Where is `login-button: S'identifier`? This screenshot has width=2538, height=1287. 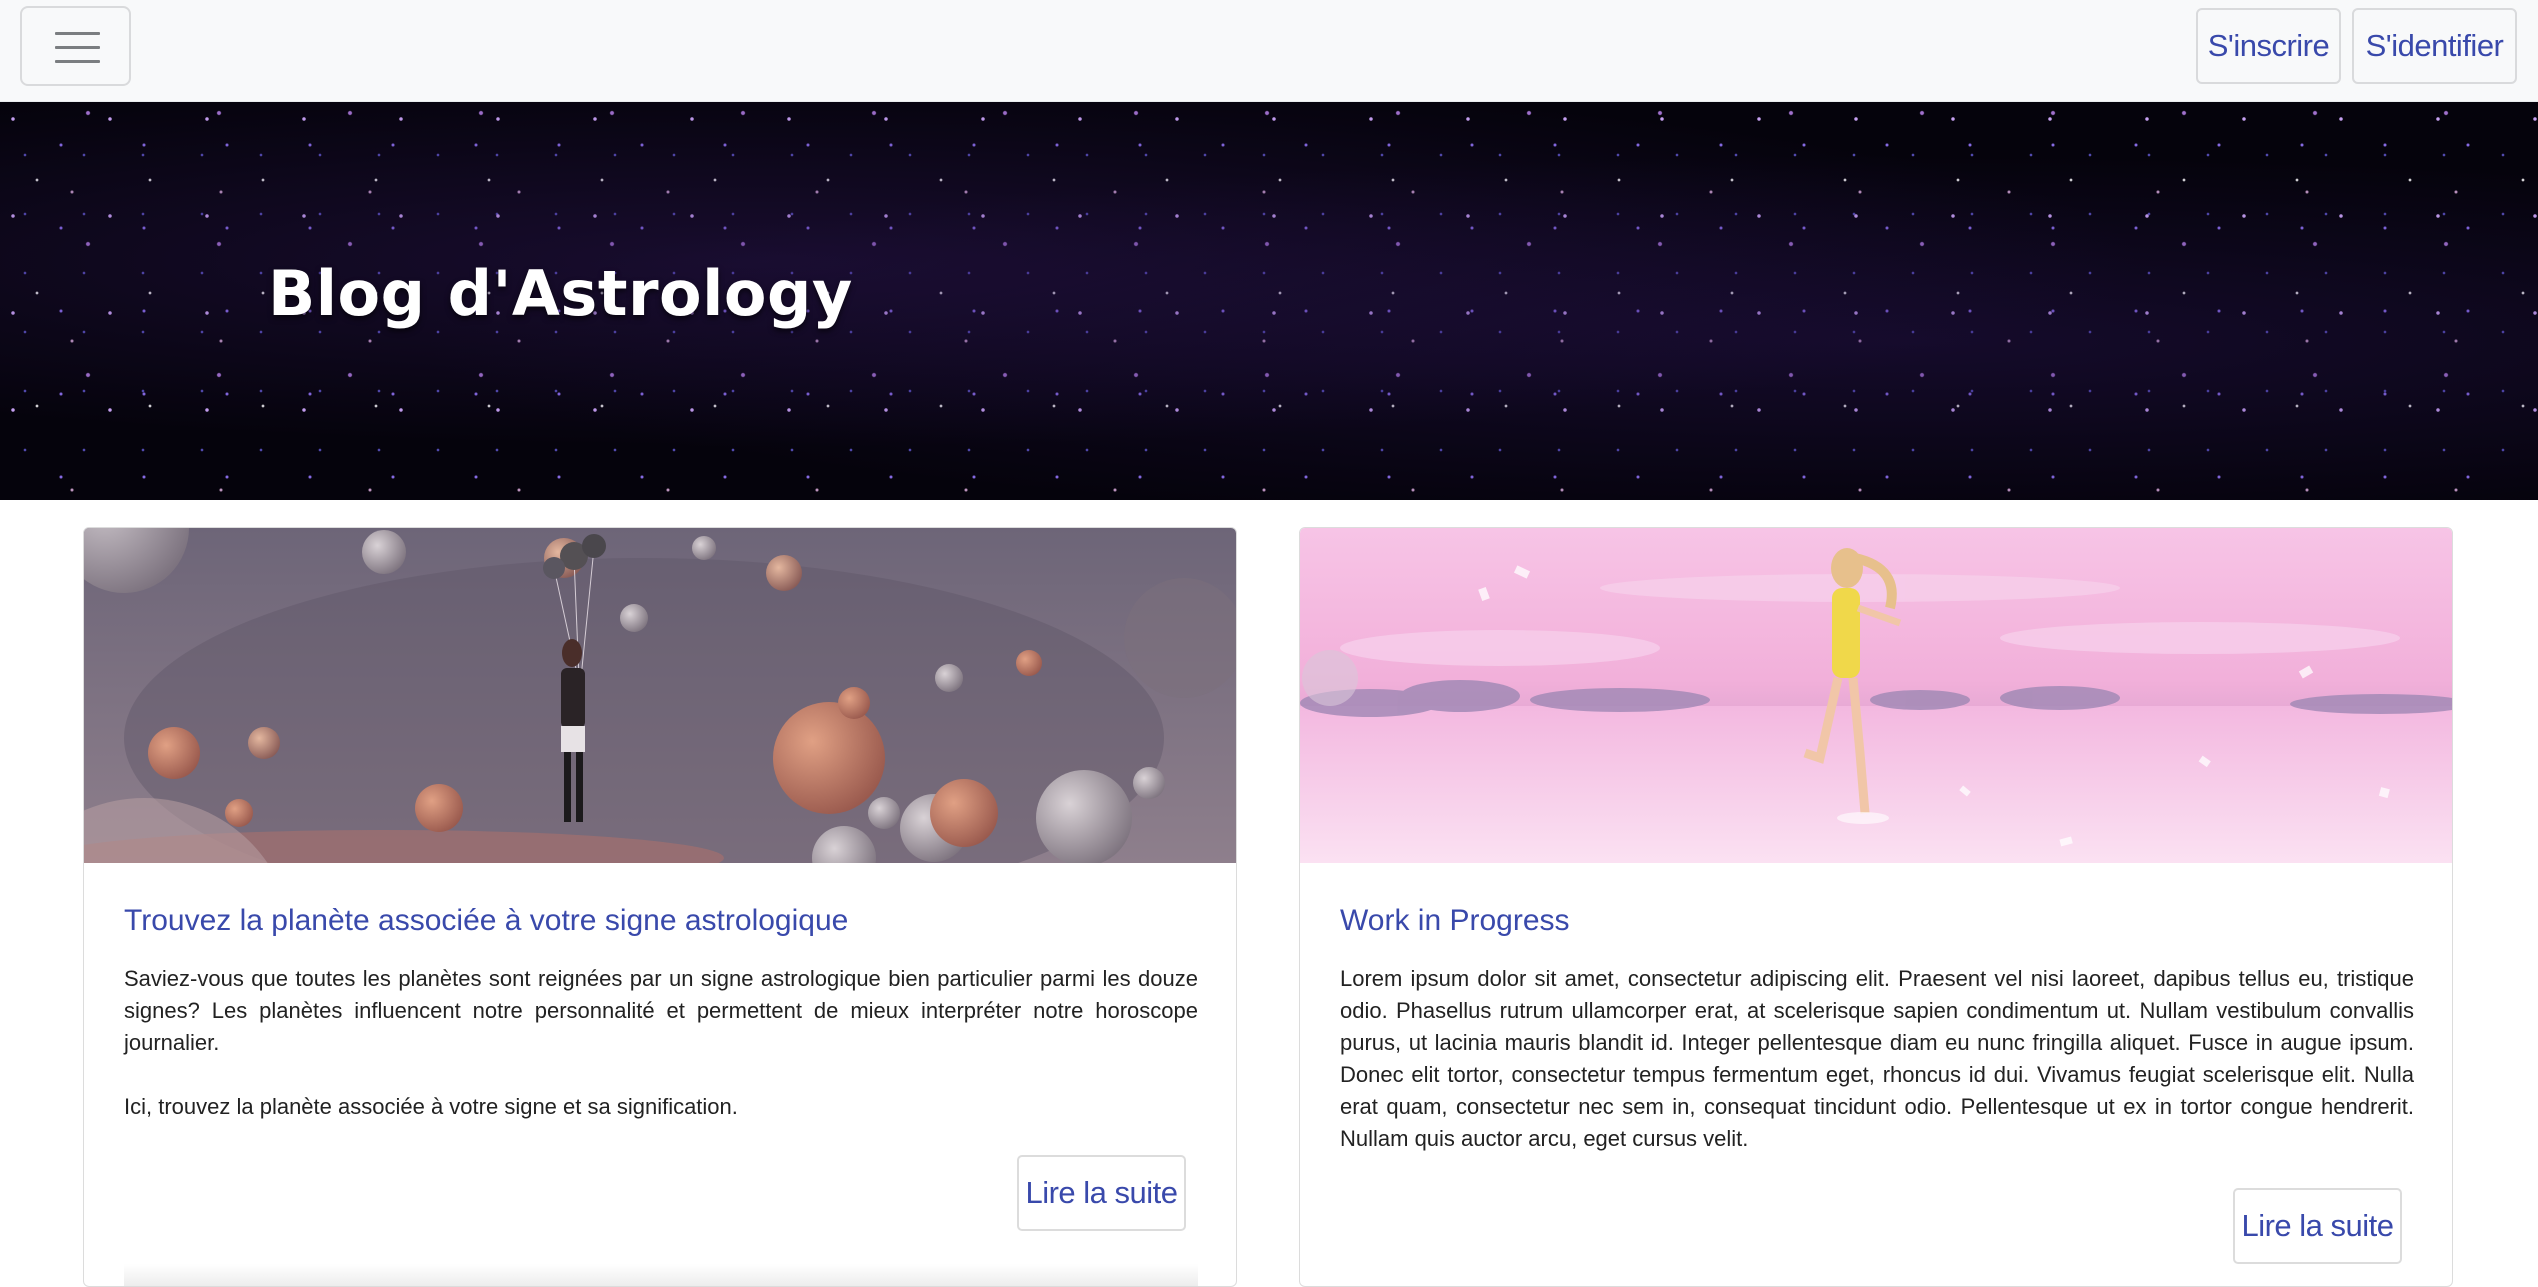
login-button: S'identifier is located at coordinates (2434, 46).